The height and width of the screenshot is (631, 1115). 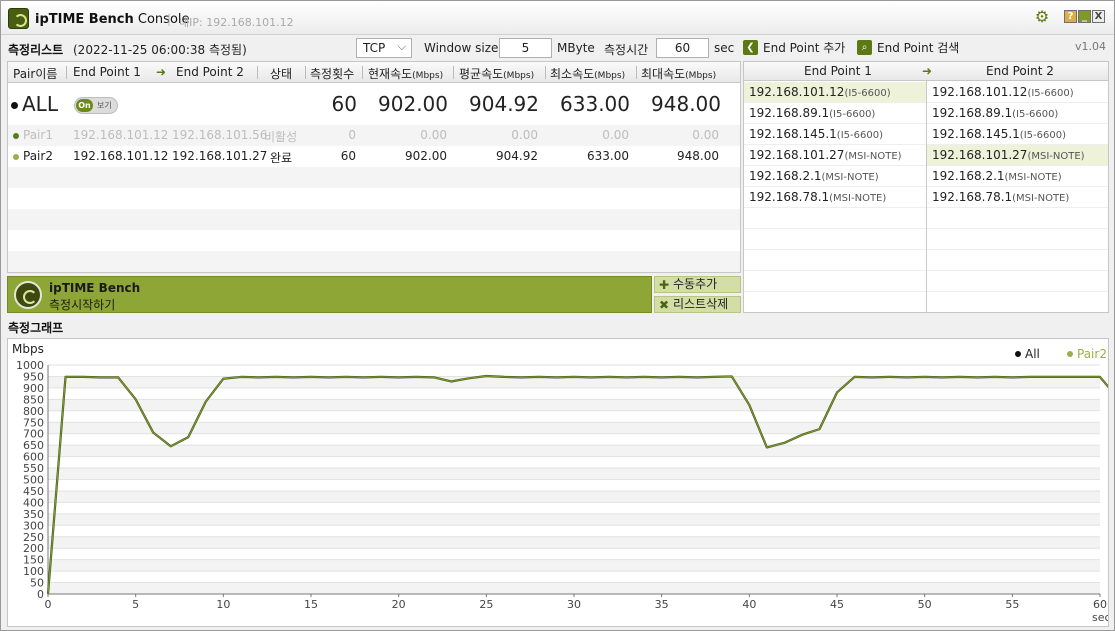 I want to click on y-tick-label: 400, so click(x=33, y=502).